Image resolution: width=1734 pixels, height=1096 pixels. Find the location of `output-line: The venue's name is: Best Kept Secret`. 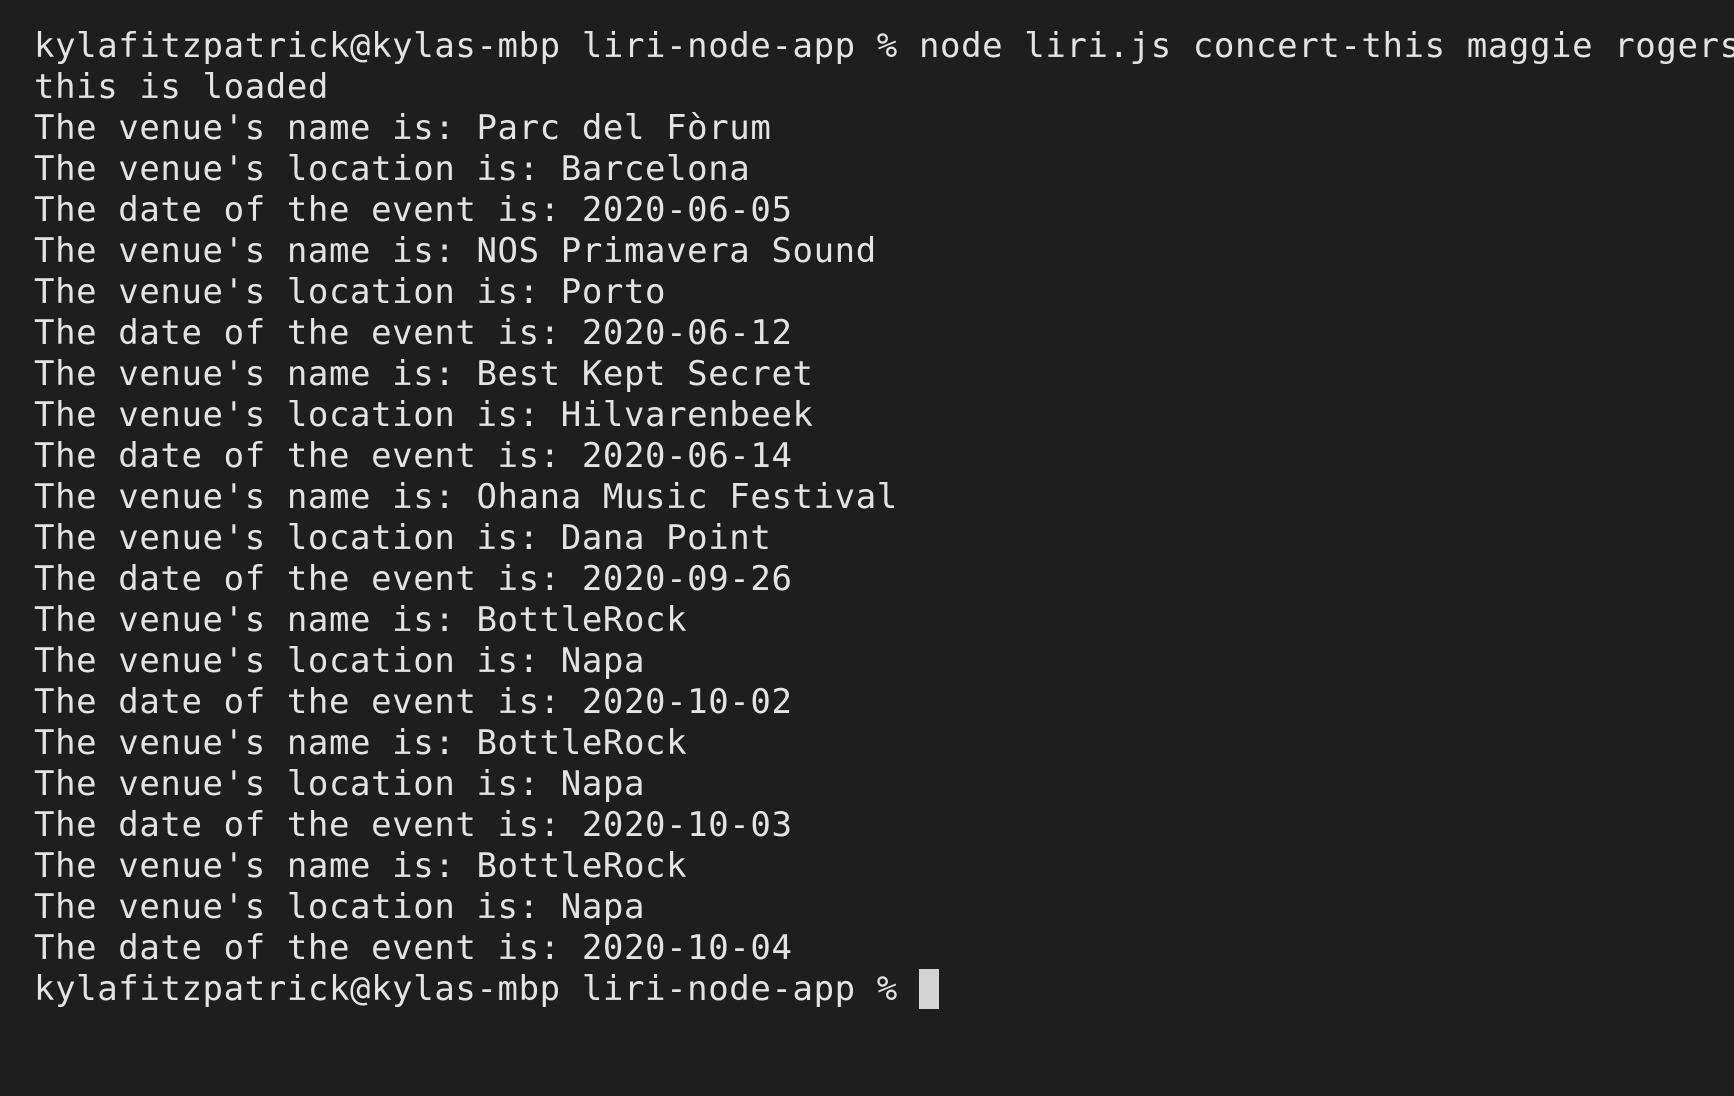

output-line: The venue's name is: Best Kept Secret is located at coordinates (424, 374).